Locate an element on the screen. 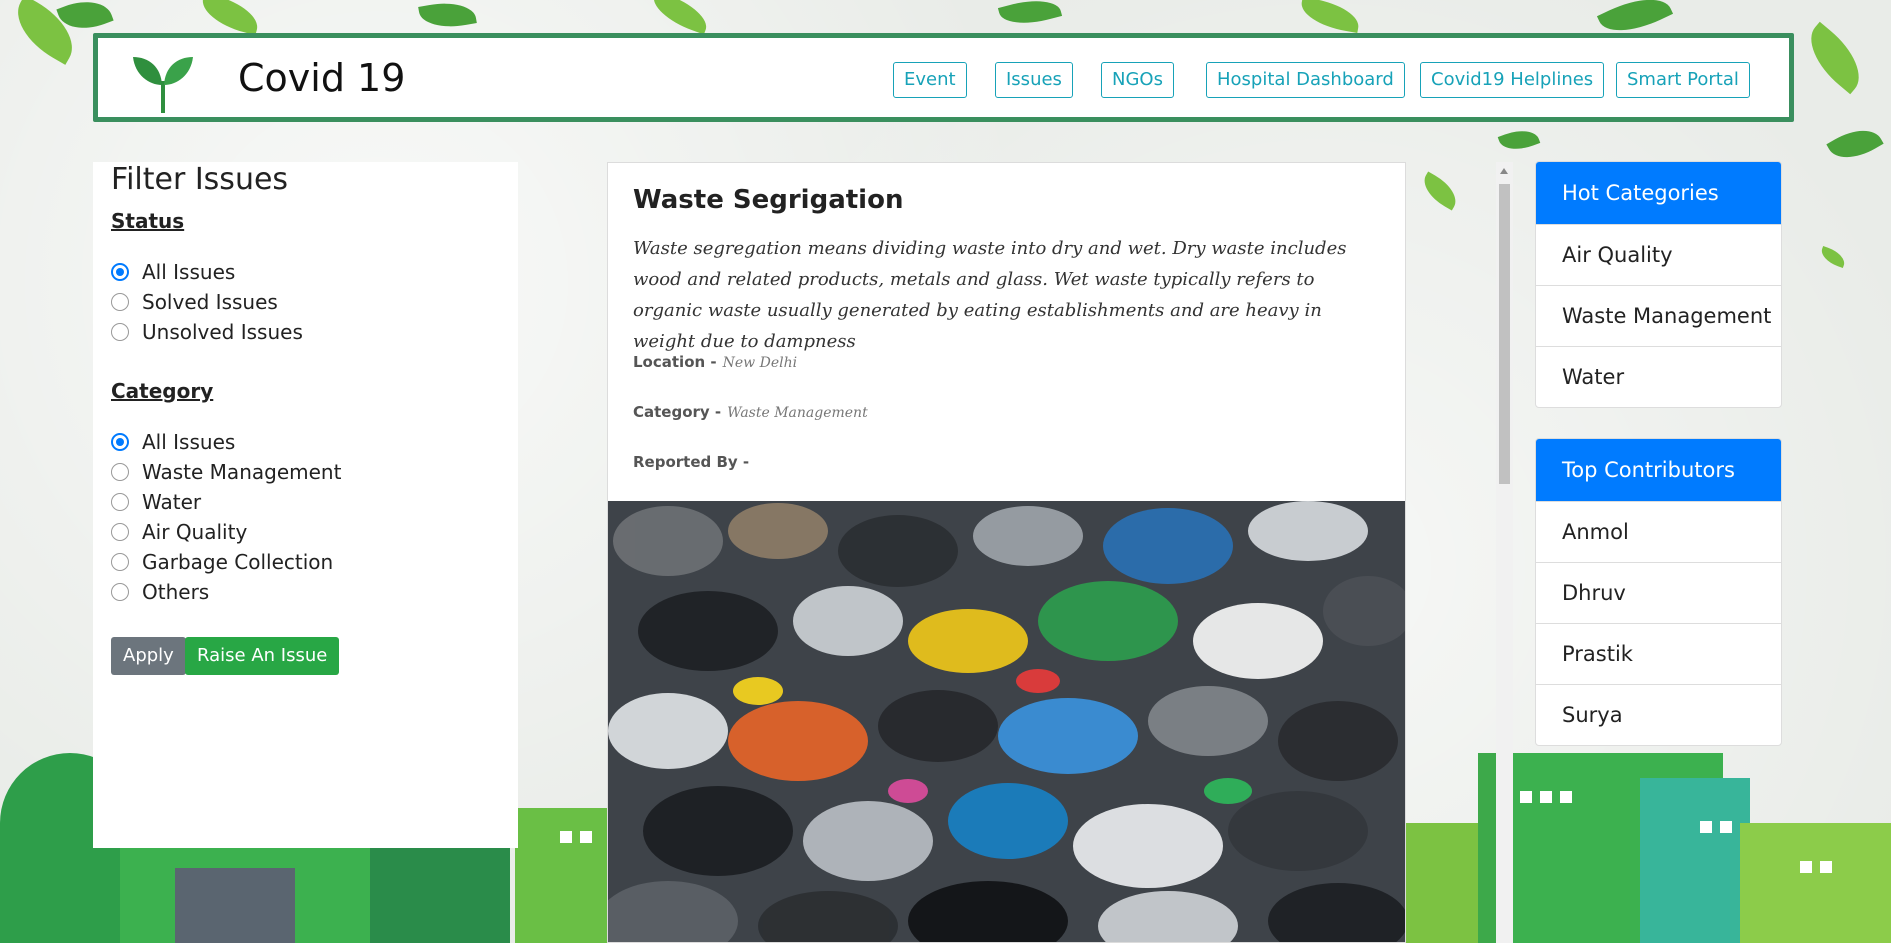  status-option-solved: Solved Issues is located at coordinates (194, 302).